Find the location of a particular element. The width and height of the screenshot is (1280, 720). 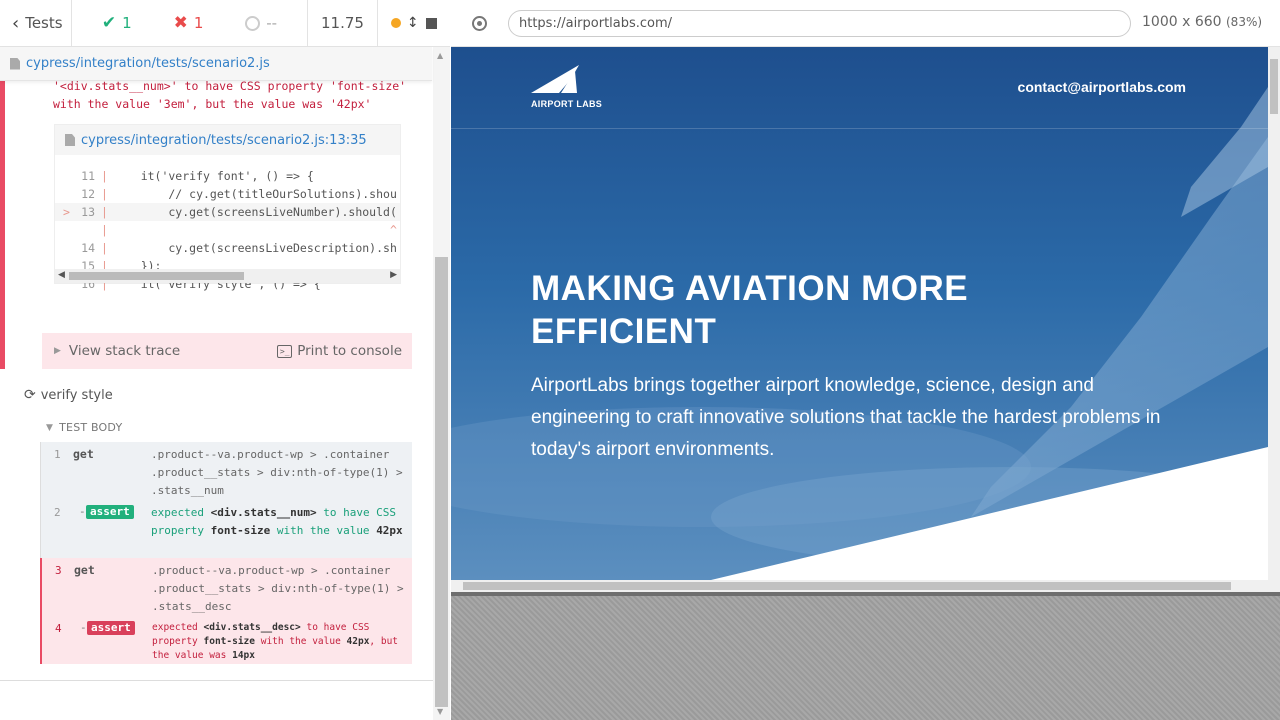

command-number: 3 is located at coordinates (58, 570).